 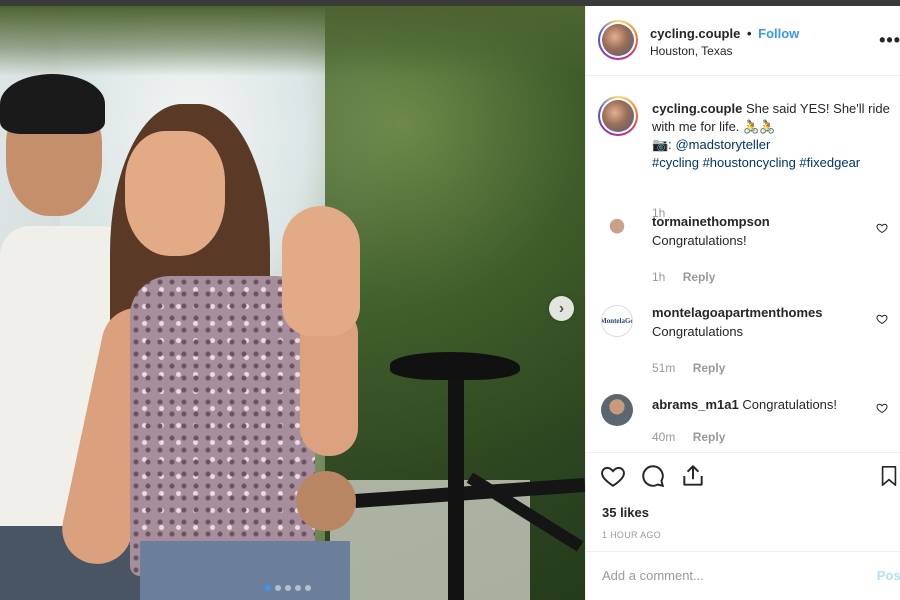 I want to click on next-slide-icon: ›, so click(x=561, y=308).